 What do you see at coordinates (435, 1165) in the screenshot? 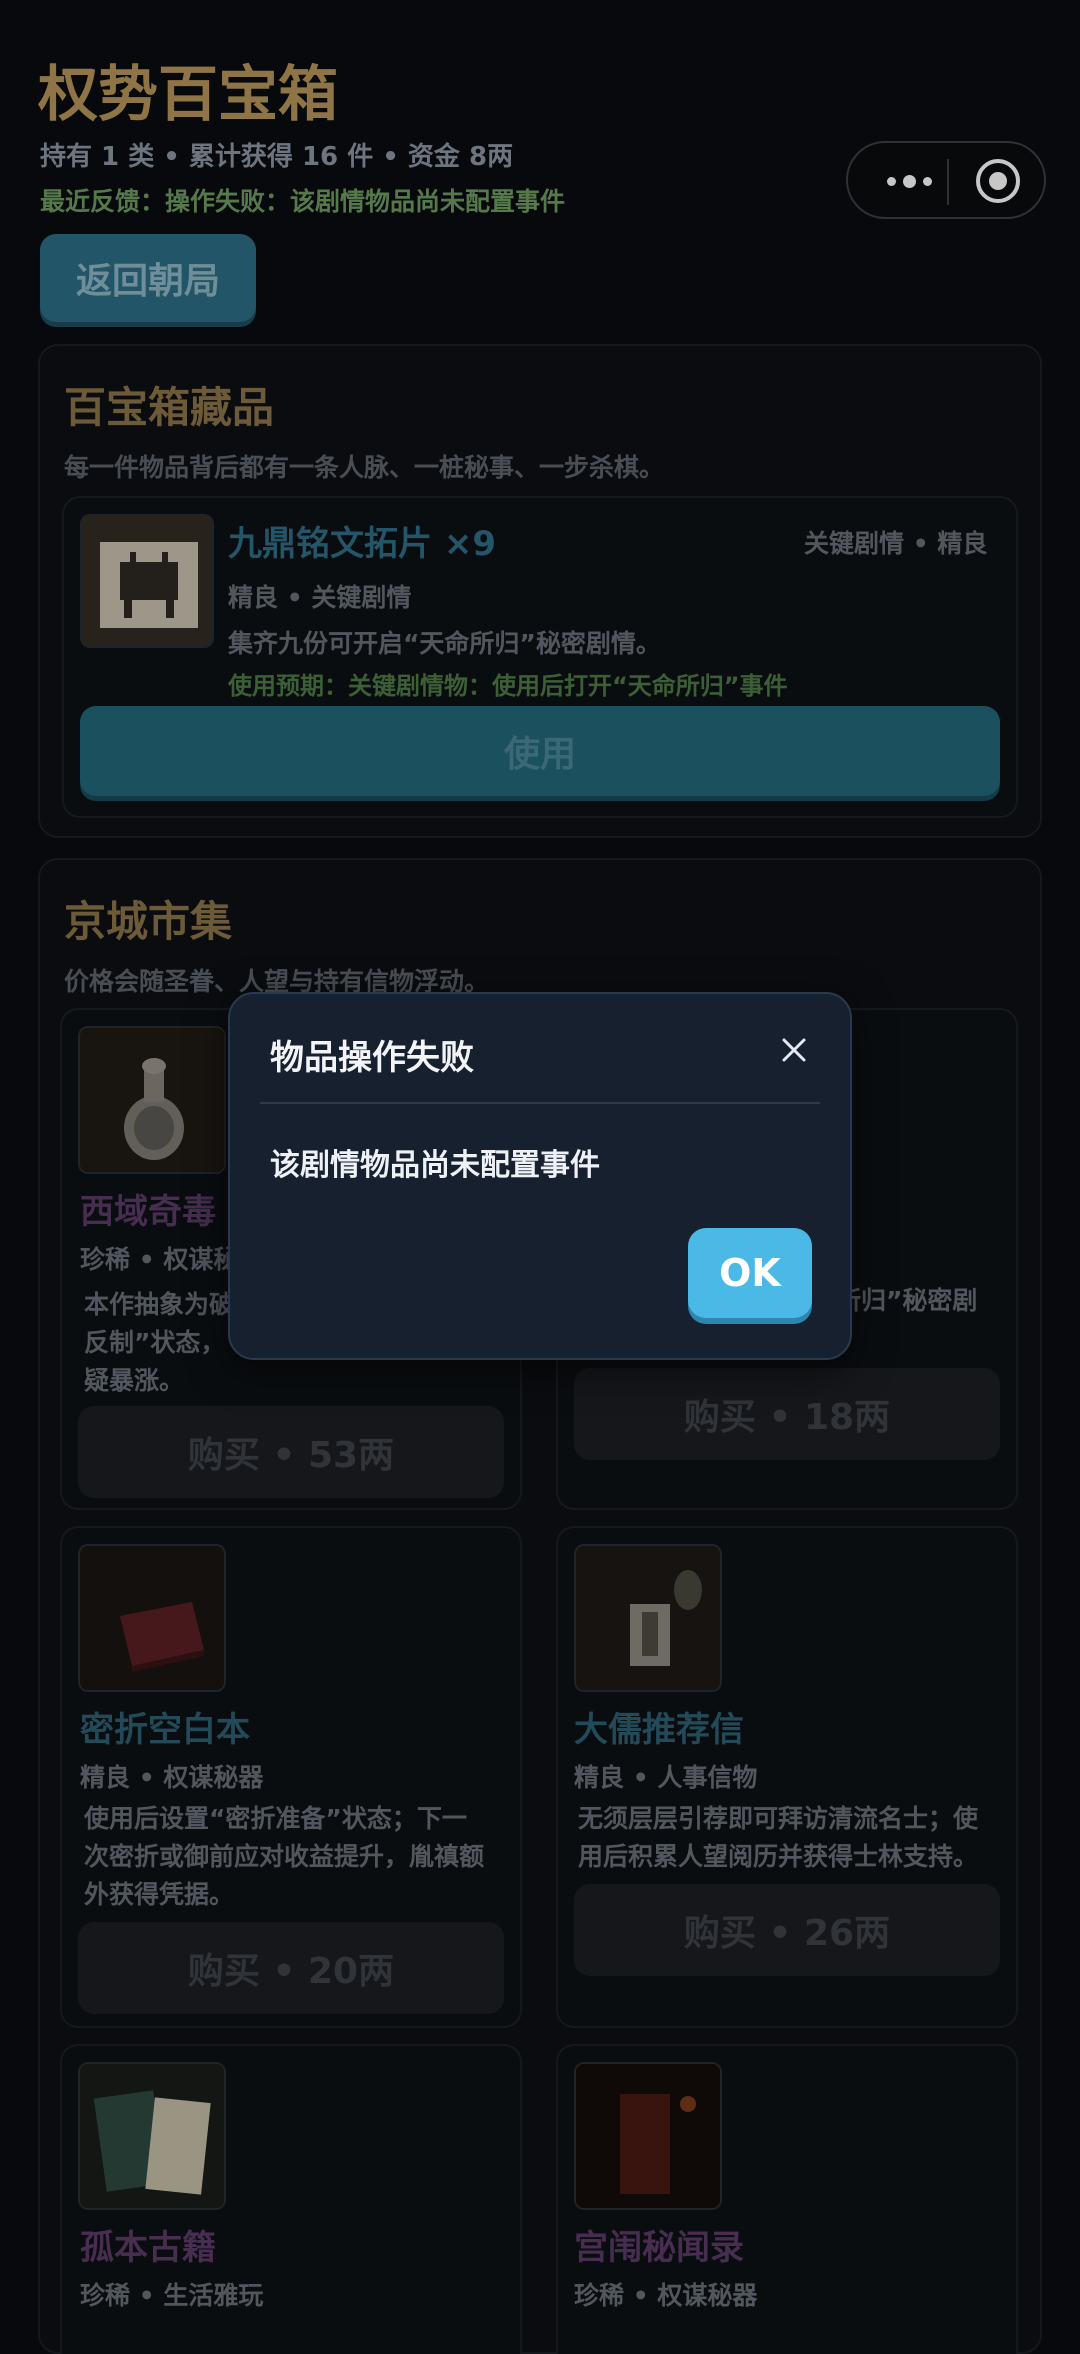
I see `dialog-message: 该剧情物品尚未配置事件` at bounding box center [435, 1165].